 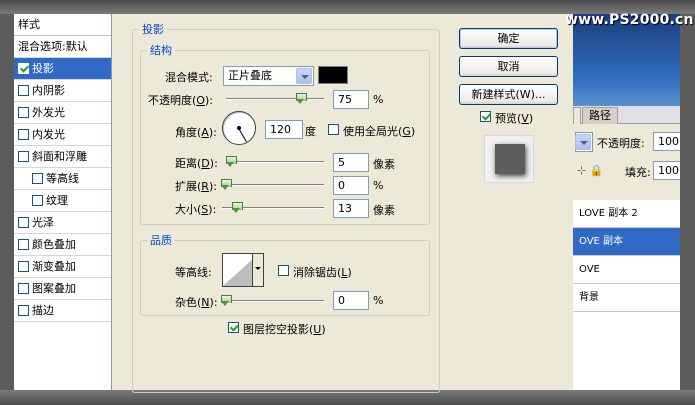 I want to click on tab-layers, so click(x=577, y=115).